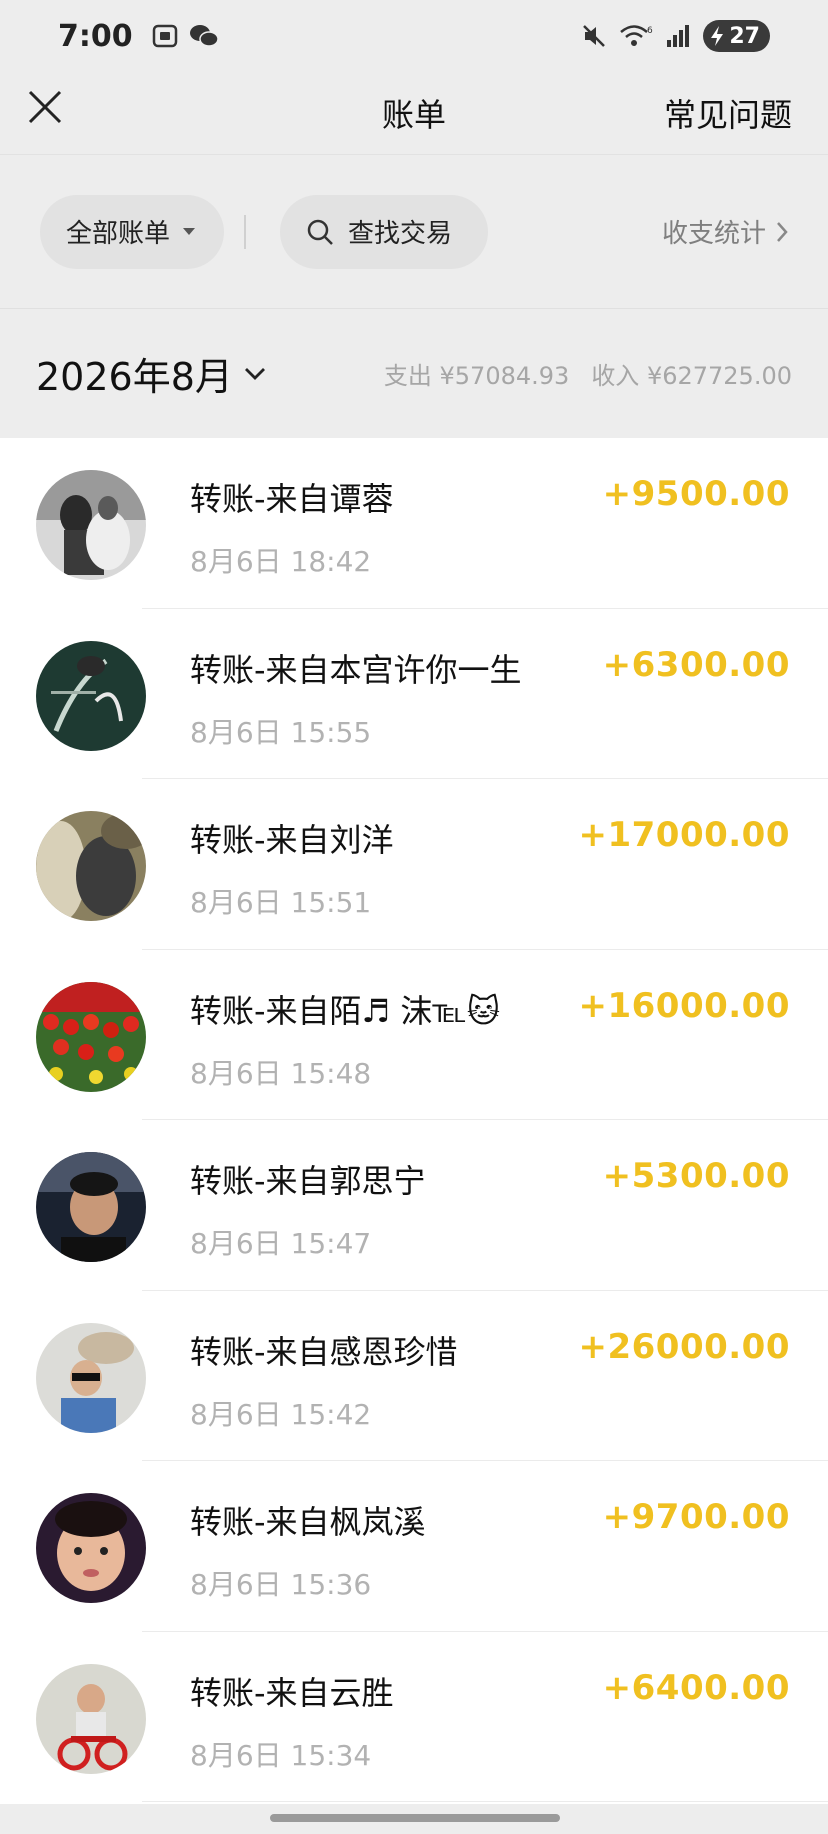 Image resolution: width=828 pixels, height=1834 pixels. I want to click on transaction-amount: +17000.00, so click(684, 835).